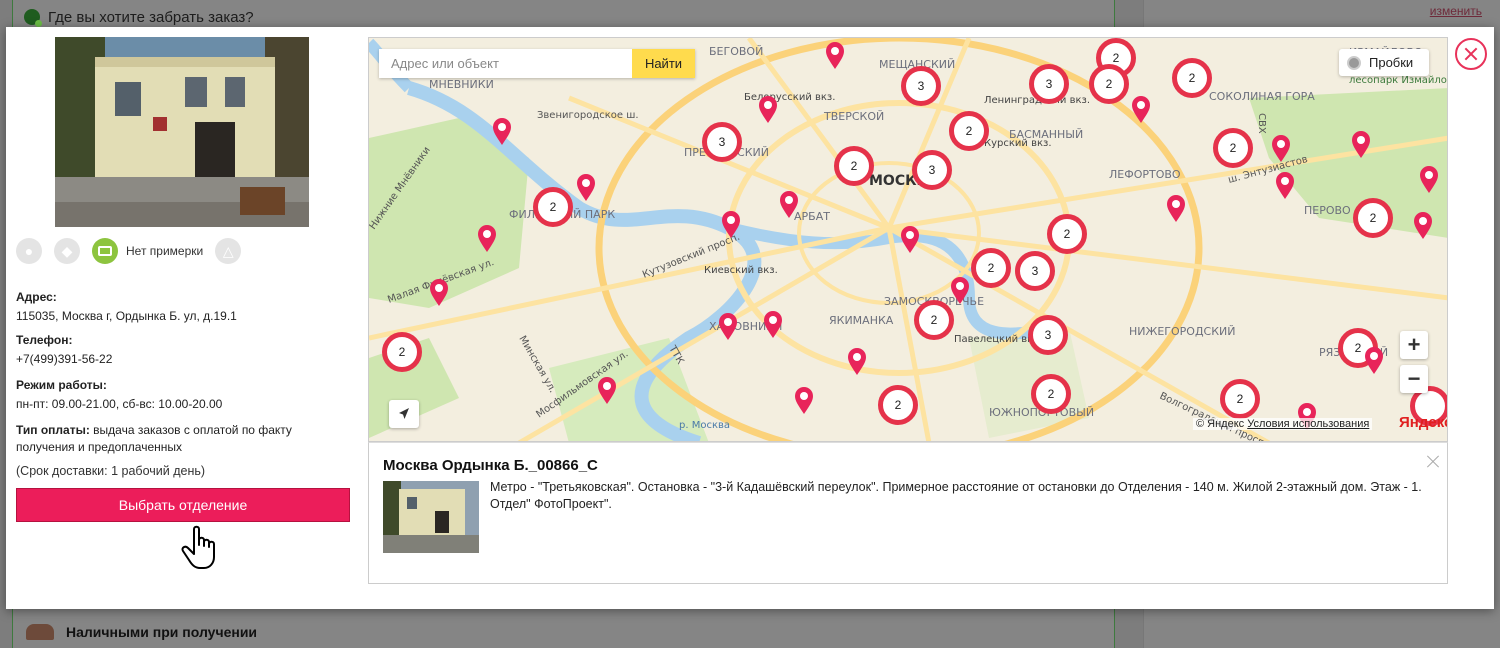 Image resolution: width=1500 pixels, height=648 pixels. What do you see at coordinates (1423, 422) in the screenshot?
I see `yandex-logo: Яндекс` at bounding box center [1423, 422].